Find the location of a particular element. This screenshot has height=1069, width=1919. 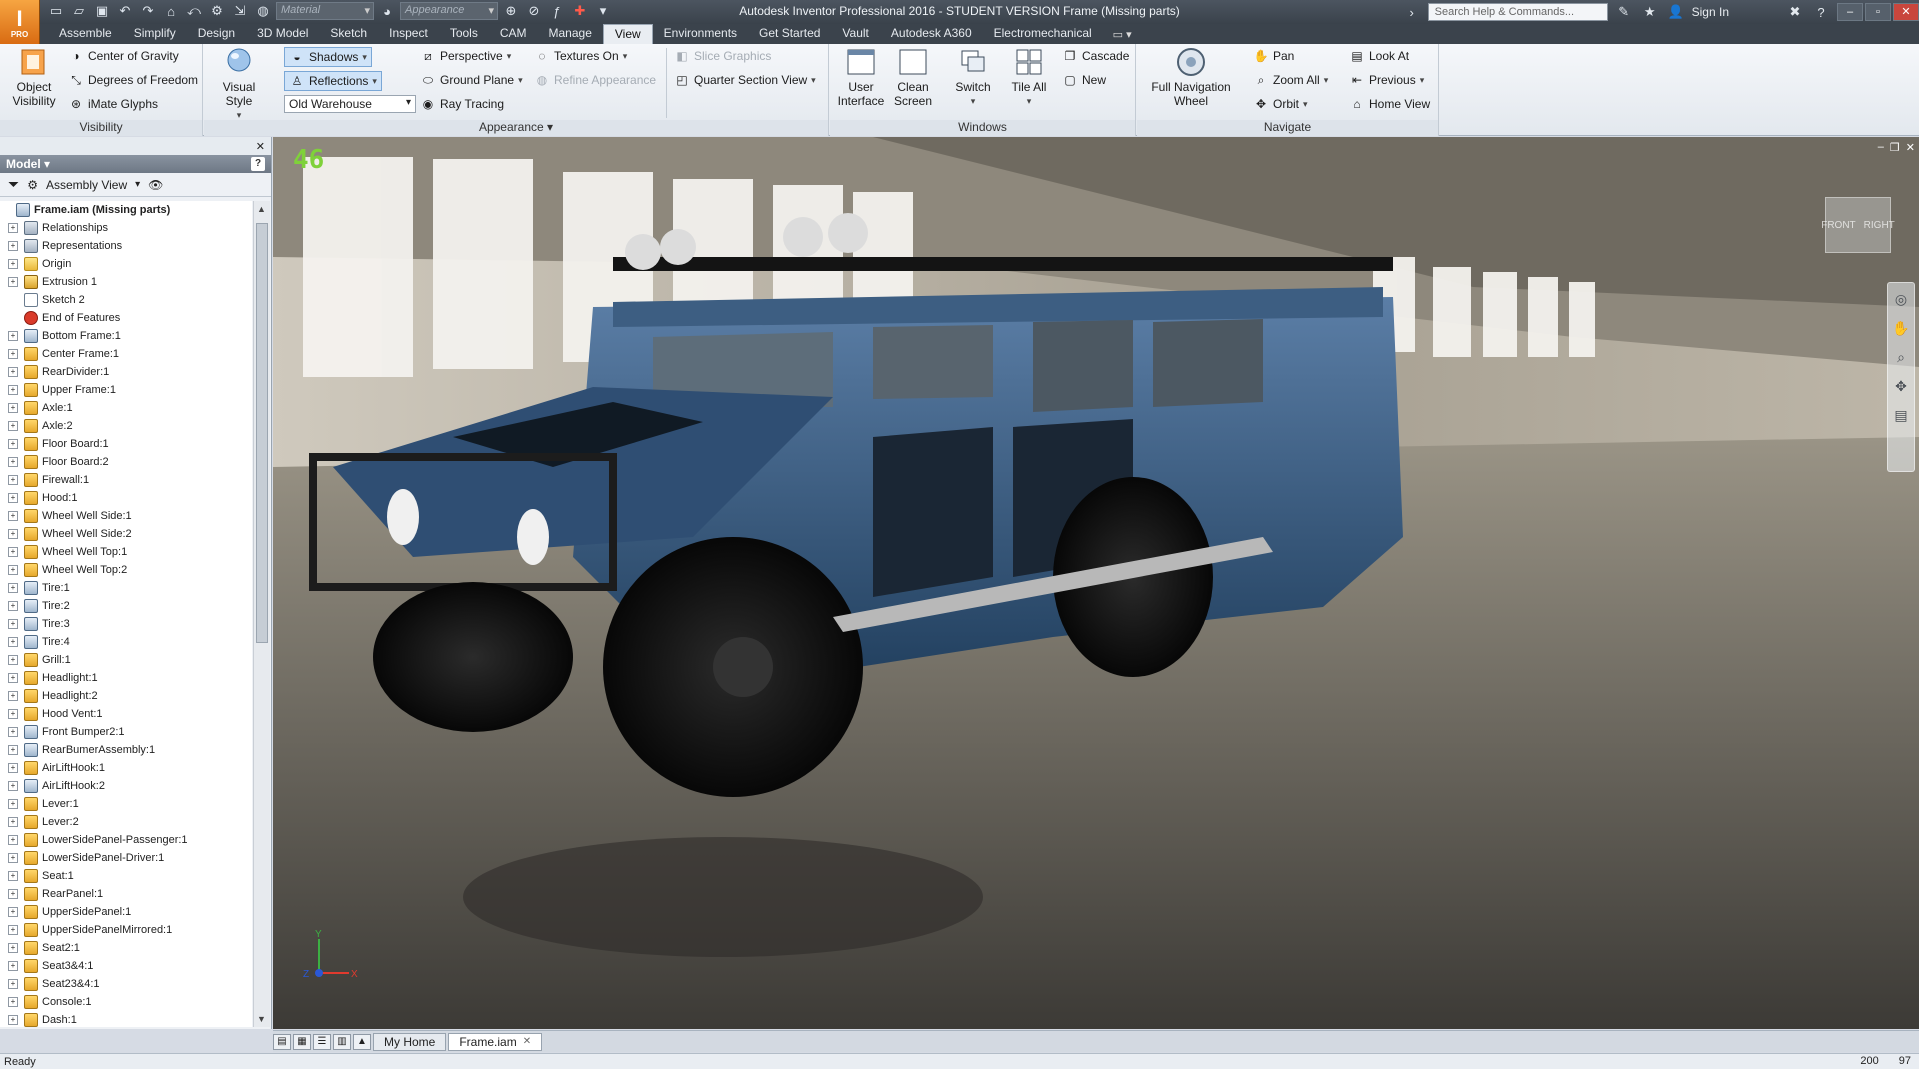

tree-item: + Extrusion 1 is located at coordinates (126, 282).